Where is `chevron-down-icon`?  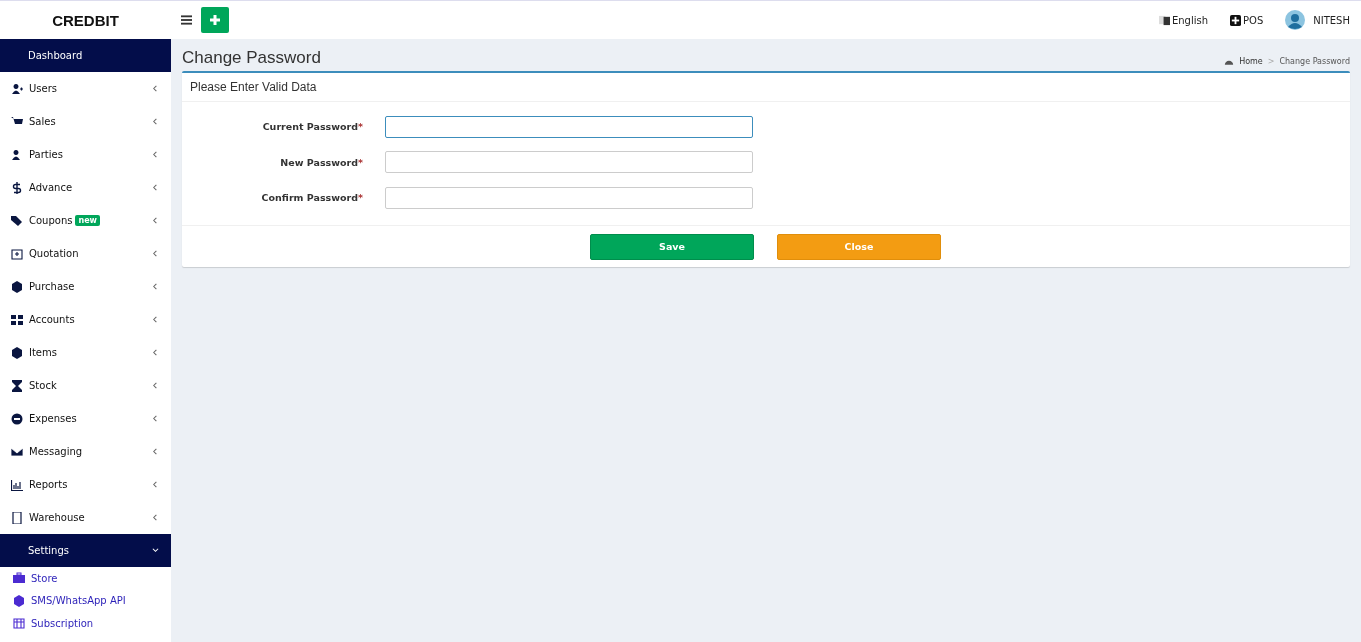
chevron-down-icon is located at coordinates (155, 550).